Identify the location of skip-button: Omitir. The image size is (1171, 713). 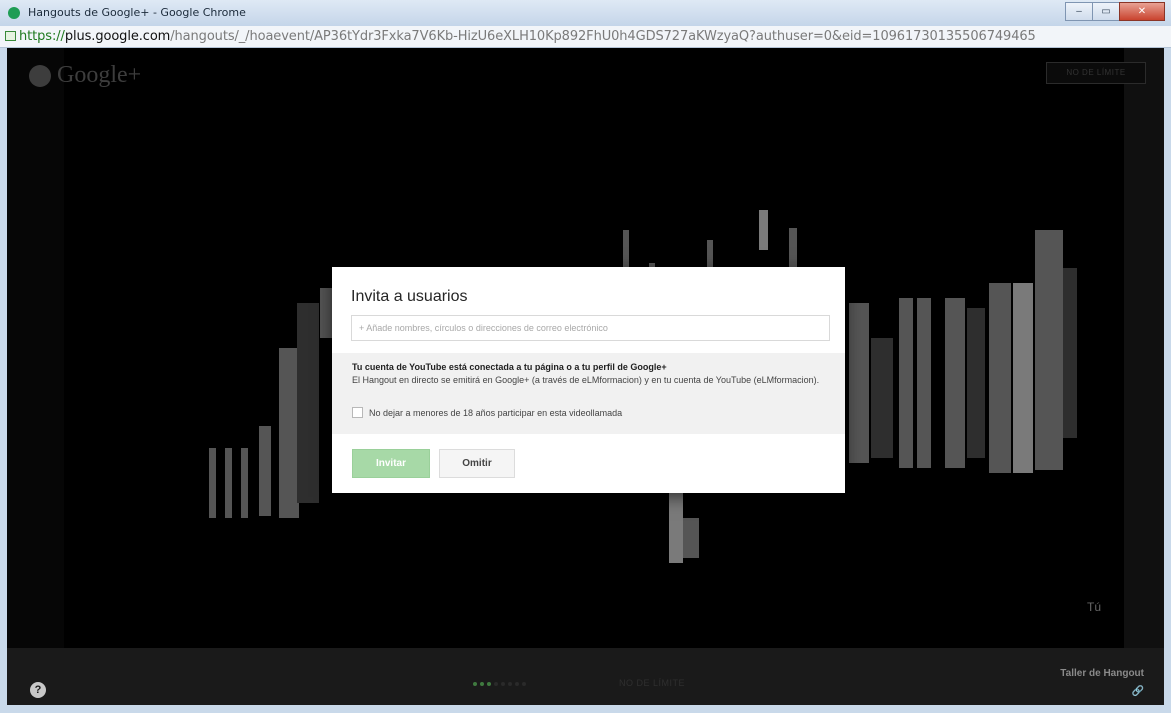
(477, 463).